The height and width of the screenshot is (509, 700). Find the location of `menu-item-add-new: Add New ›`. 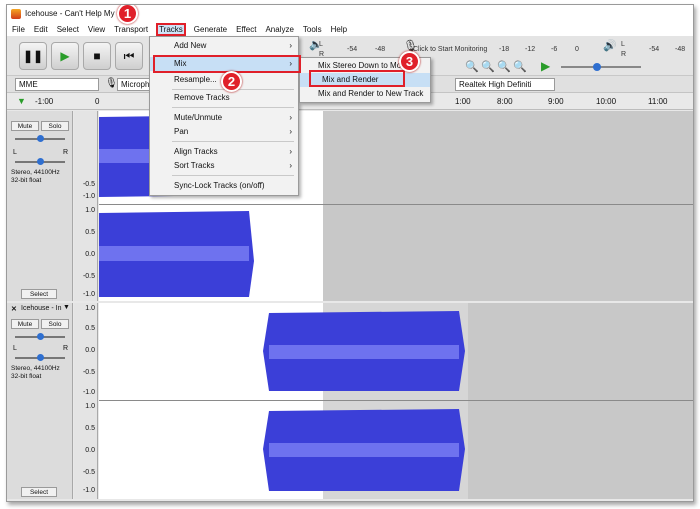

menu-item-add-new: Add New › is located at coordinates (224, 46).